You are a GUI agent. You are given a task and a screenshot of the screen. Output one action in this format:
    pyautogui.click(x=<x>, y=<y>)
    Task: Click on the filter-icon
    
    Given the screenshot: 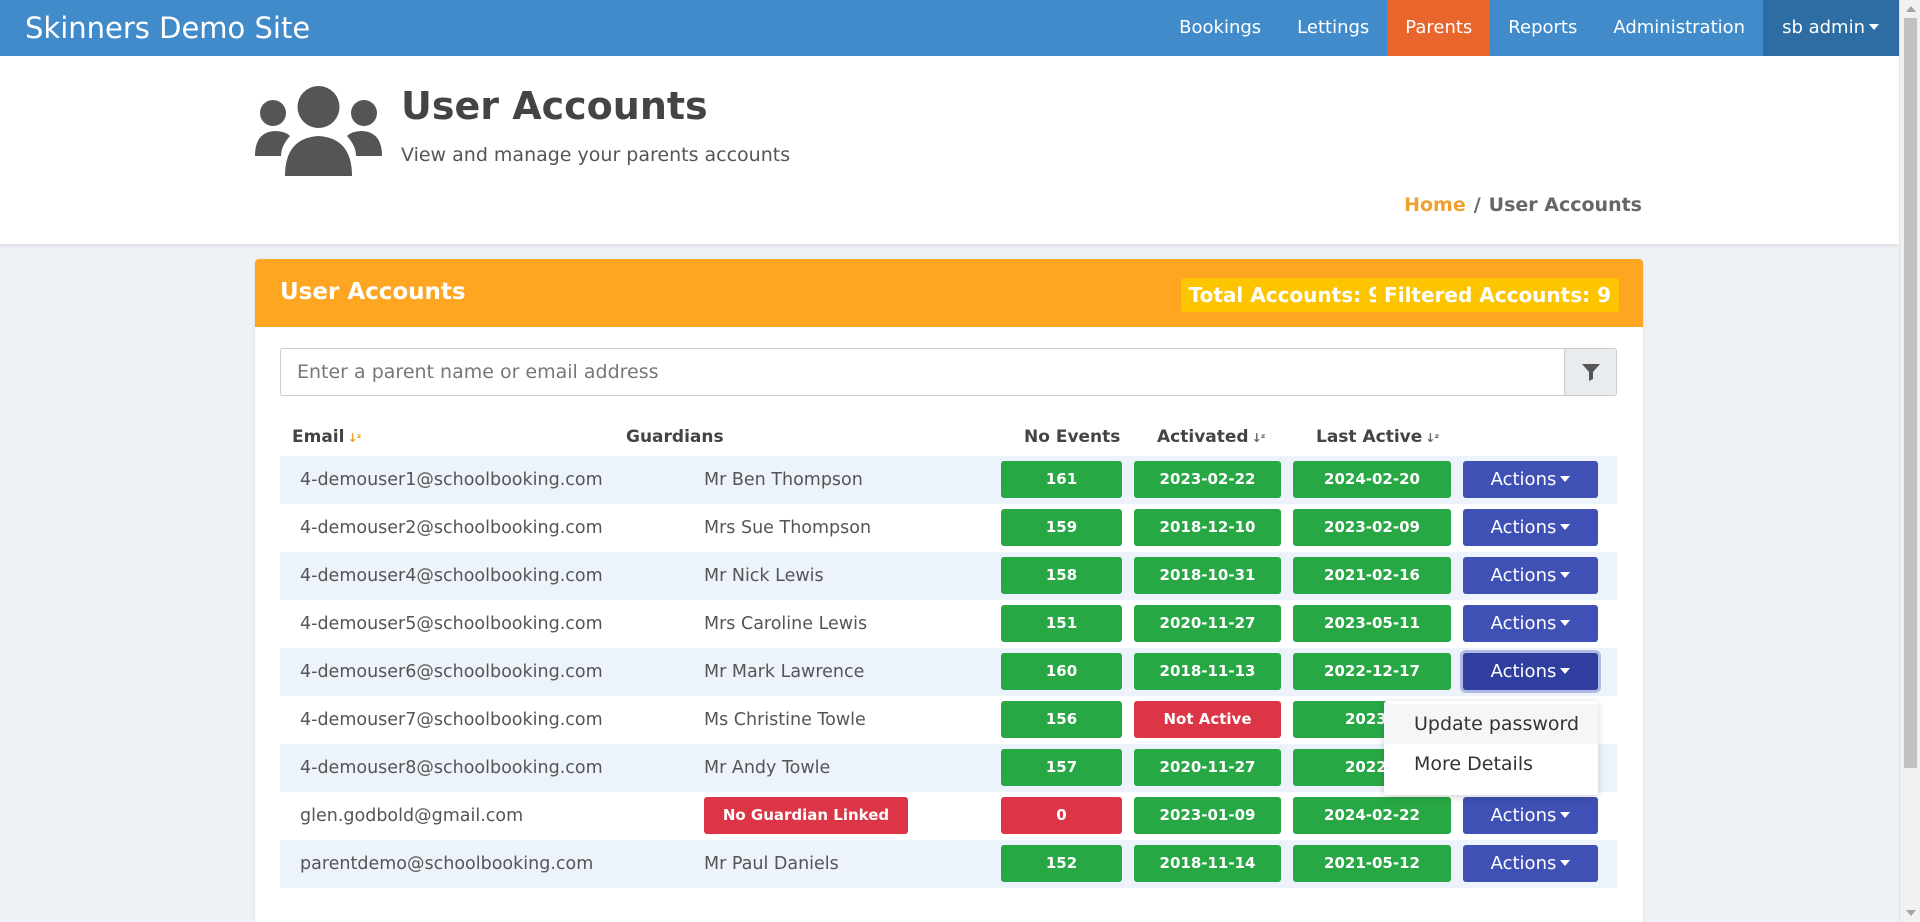 What is the action you would take?
    pyautogui.click(x=1590, y=372)
    